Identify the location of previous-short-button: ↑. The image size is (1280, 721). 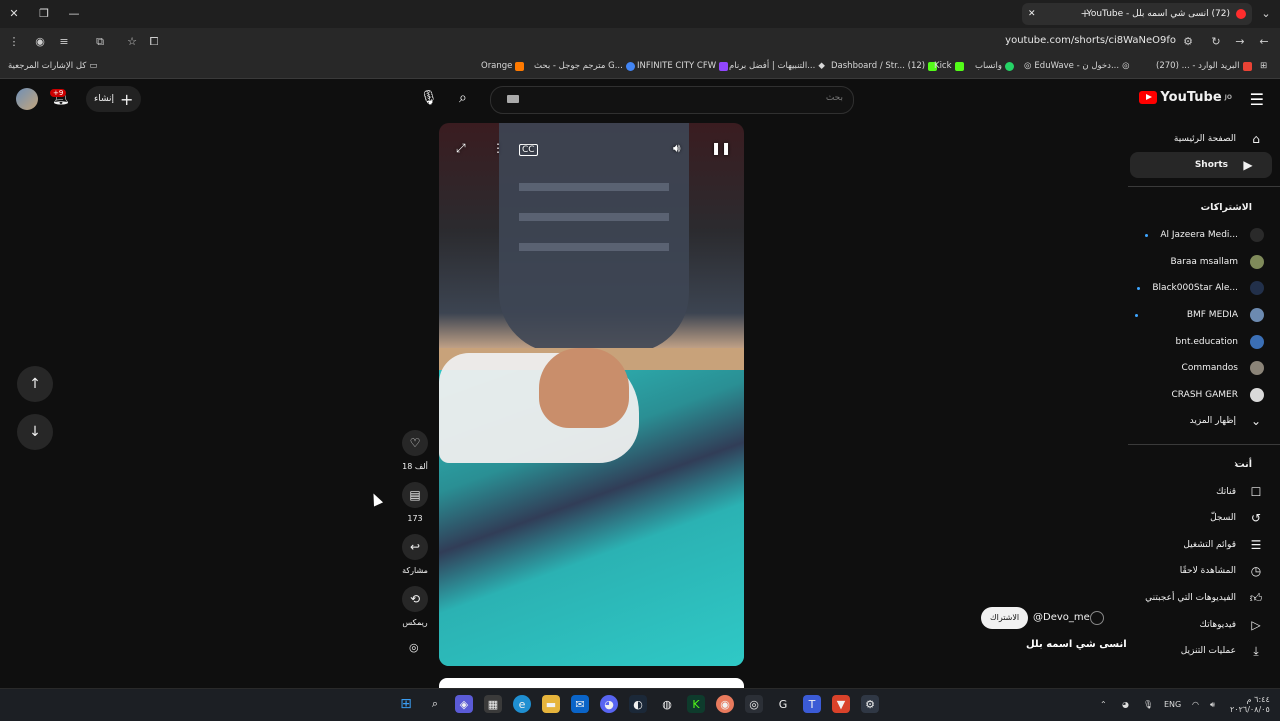
(35, 384).